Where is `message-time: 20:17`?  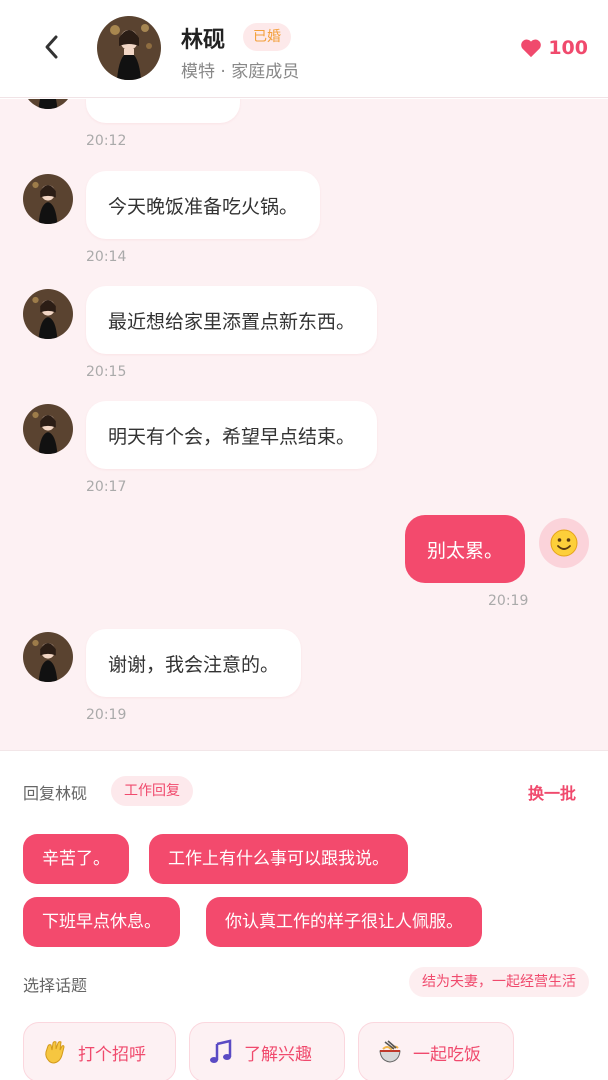 message-time: 20:17 is located at coordinates (106, 487).